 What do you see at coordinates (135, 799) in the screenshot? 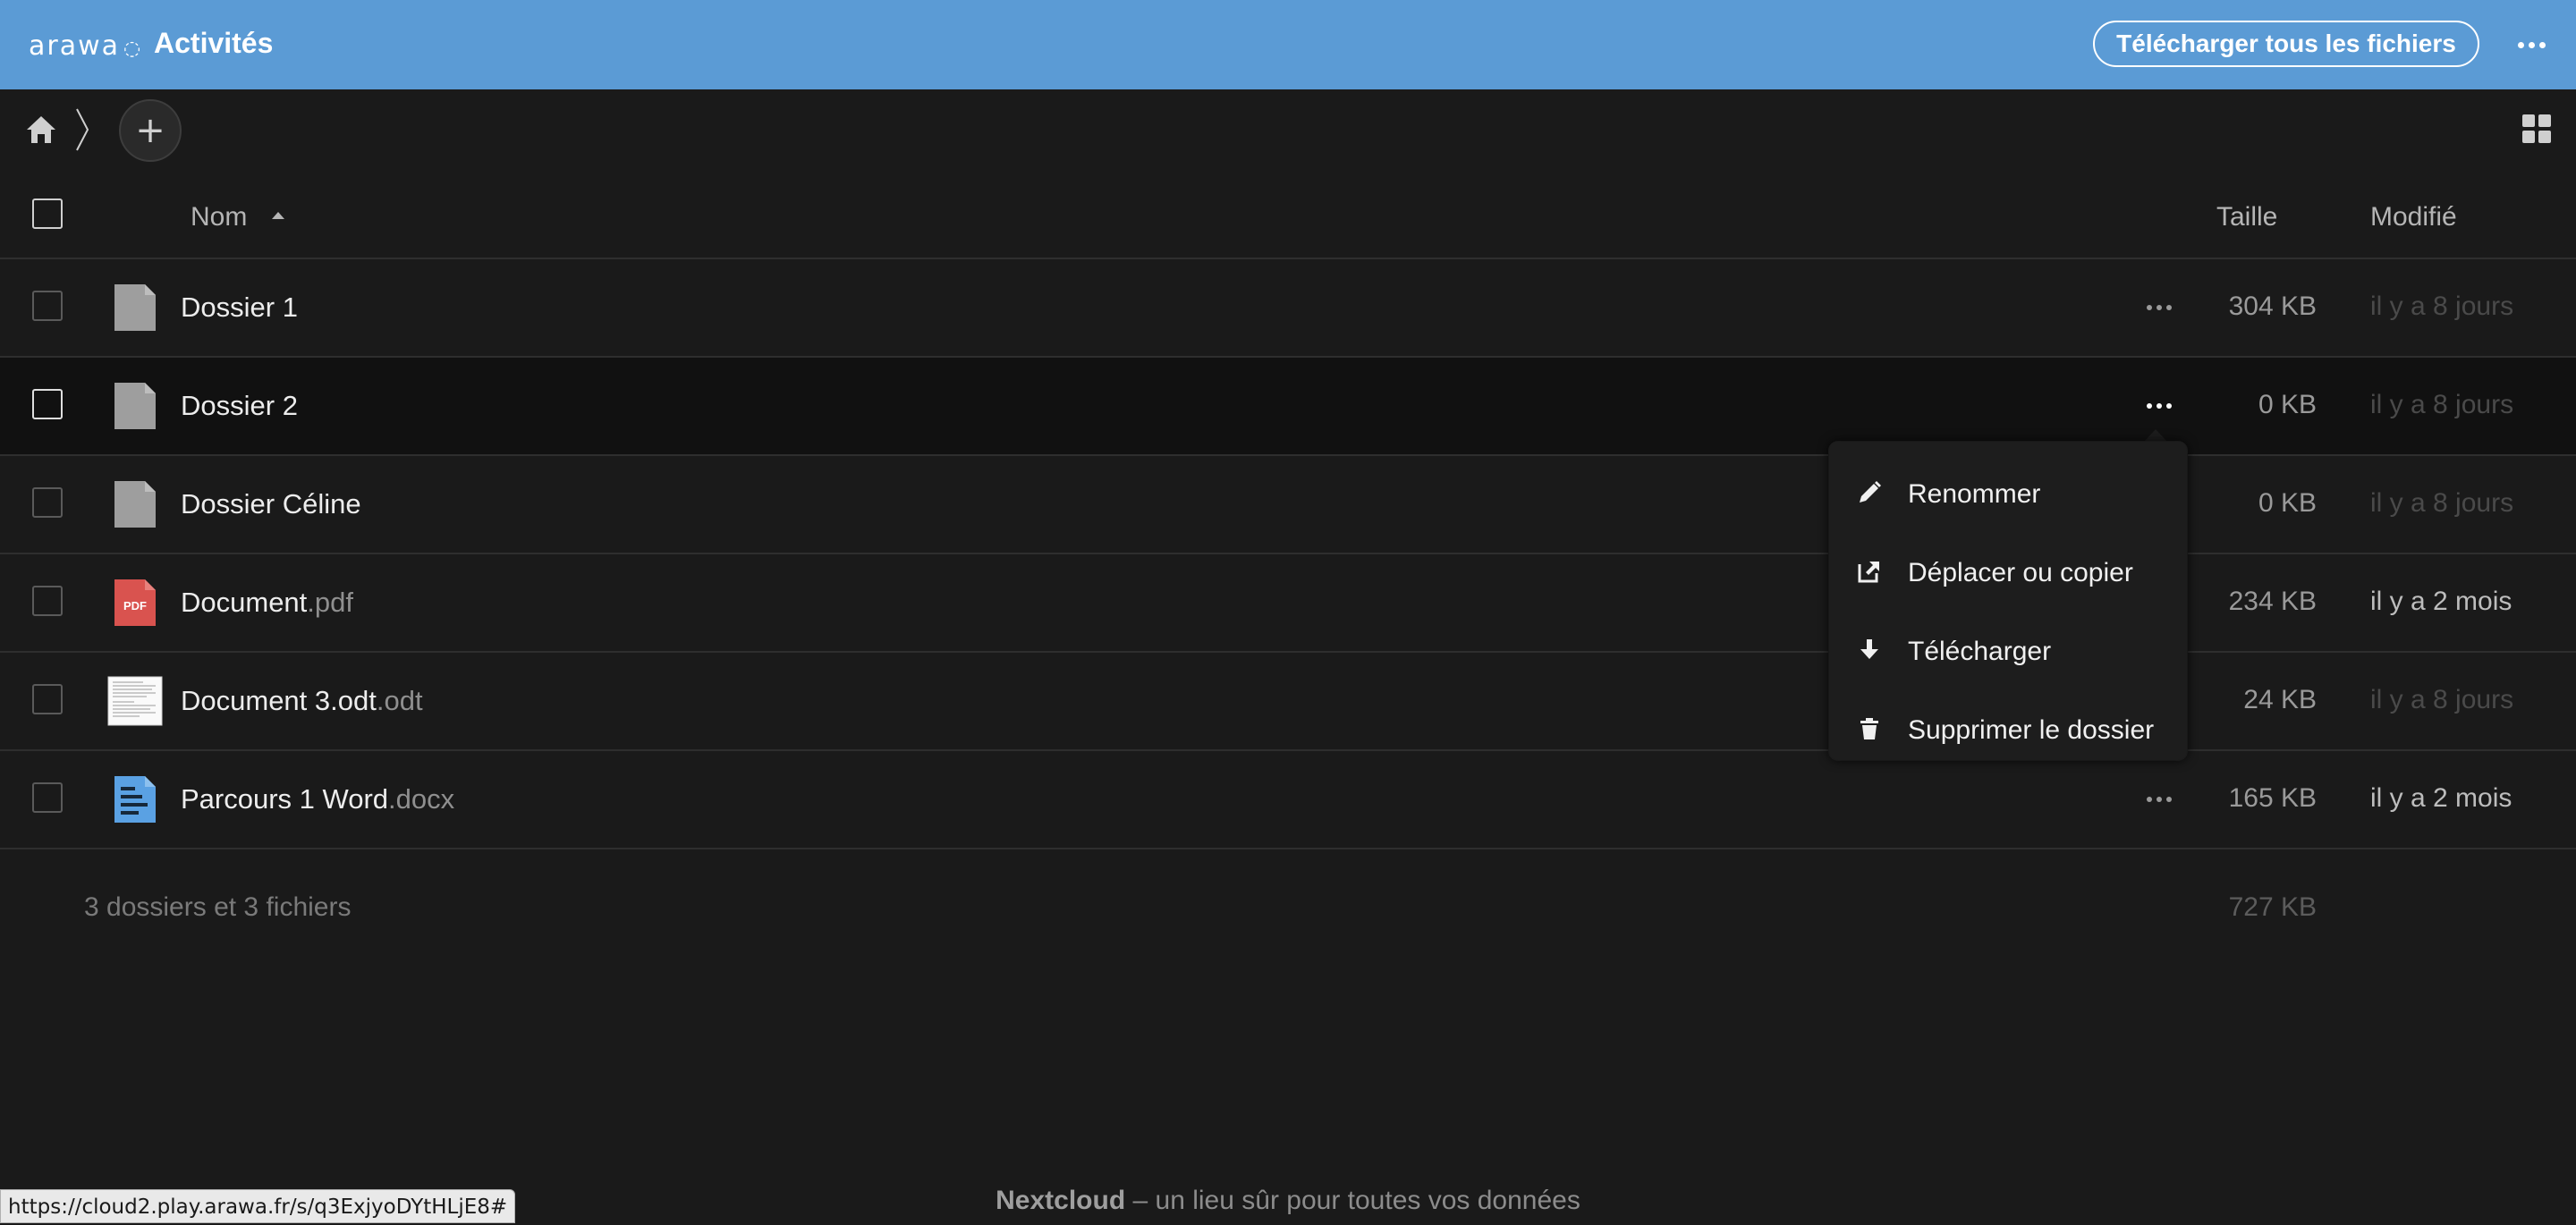
I see `word-document-icon` at bounding box center [135, 799].